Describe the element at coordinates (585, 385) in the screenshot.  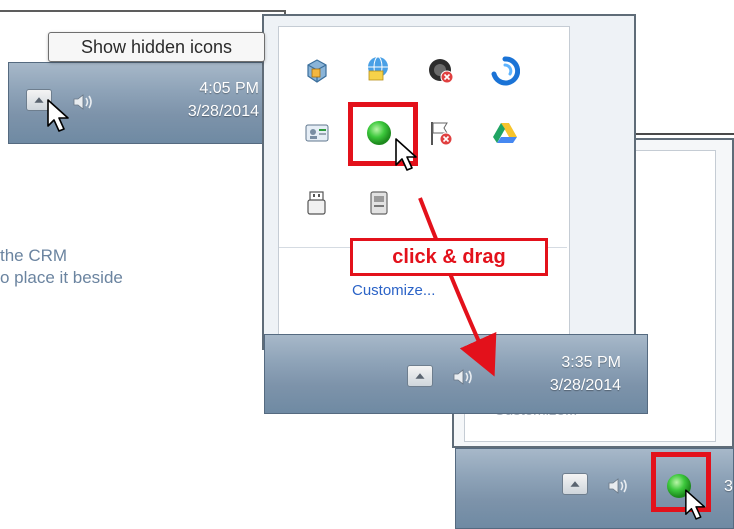
I see `taskbar-middle-date: 3/28/2014` at that location.